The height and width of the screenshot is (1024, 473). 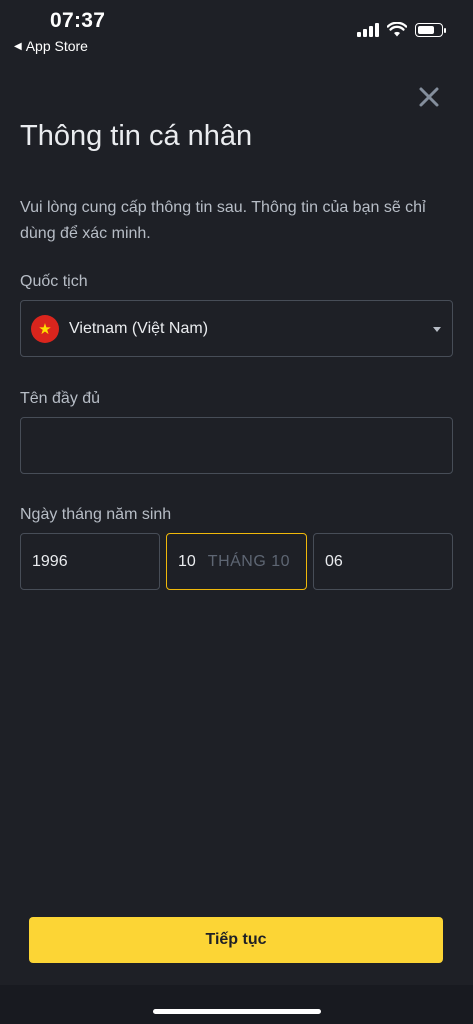 I want to click on vietnam-flag-icon: ★, so click(x=45, y=328).